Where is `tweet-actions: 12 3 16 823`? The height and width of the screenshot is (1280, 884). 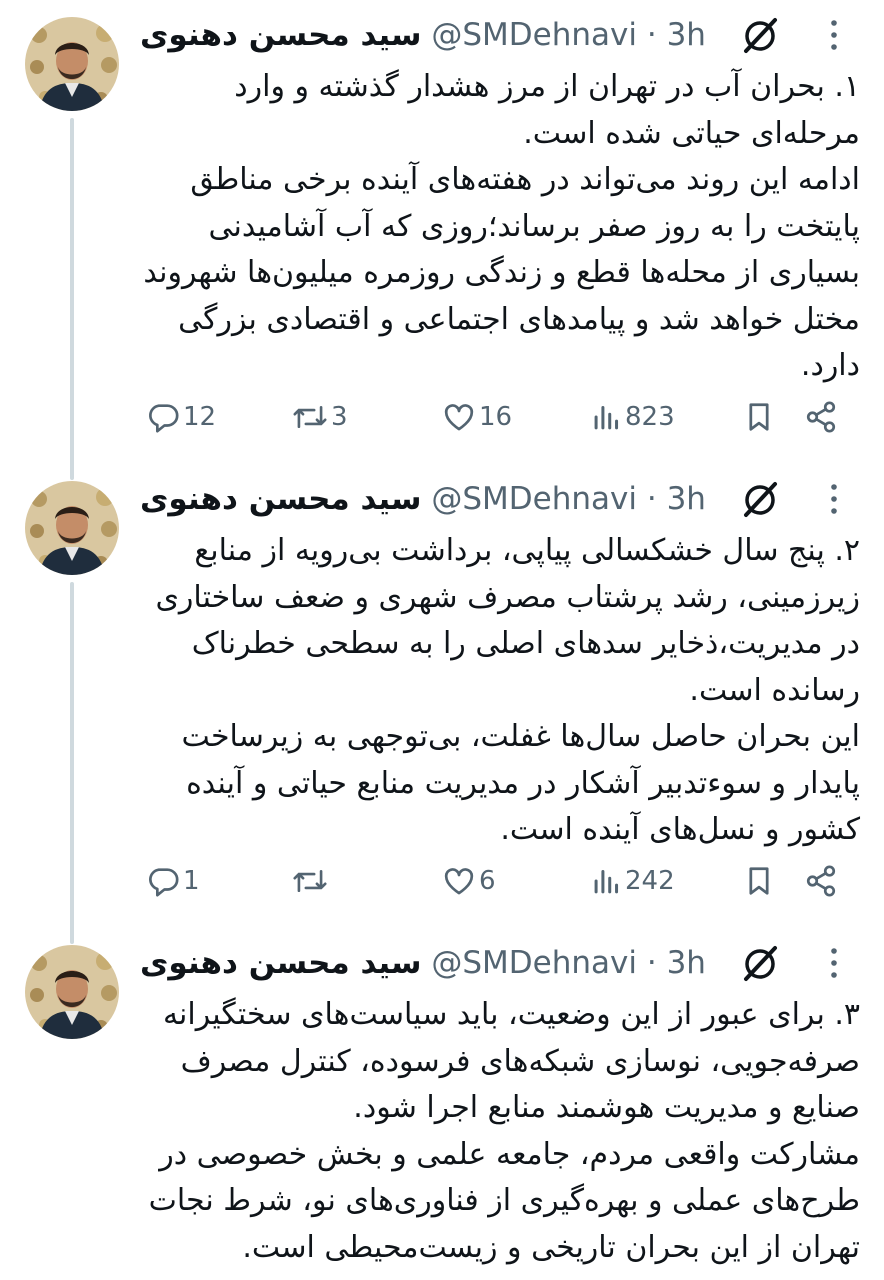
tweet-actions: 12 3 16 823 is located at coordinates (500, 417).